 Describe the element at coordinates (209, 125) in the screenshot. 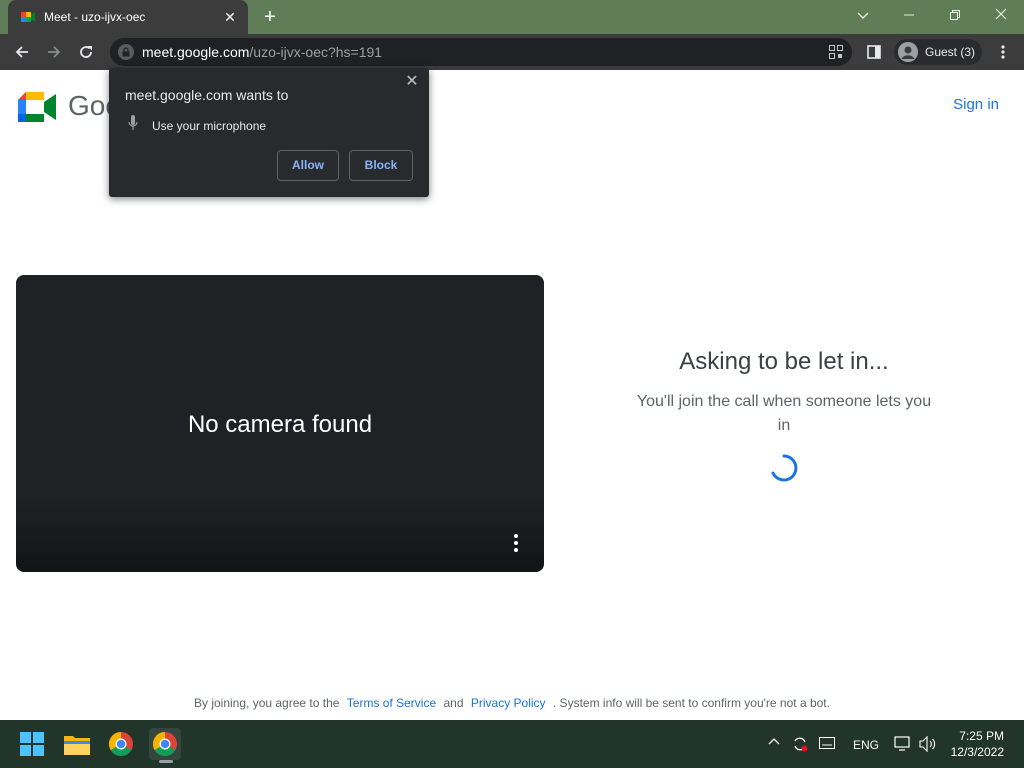

I see `permission-request-label: Use your microphone` at that location.